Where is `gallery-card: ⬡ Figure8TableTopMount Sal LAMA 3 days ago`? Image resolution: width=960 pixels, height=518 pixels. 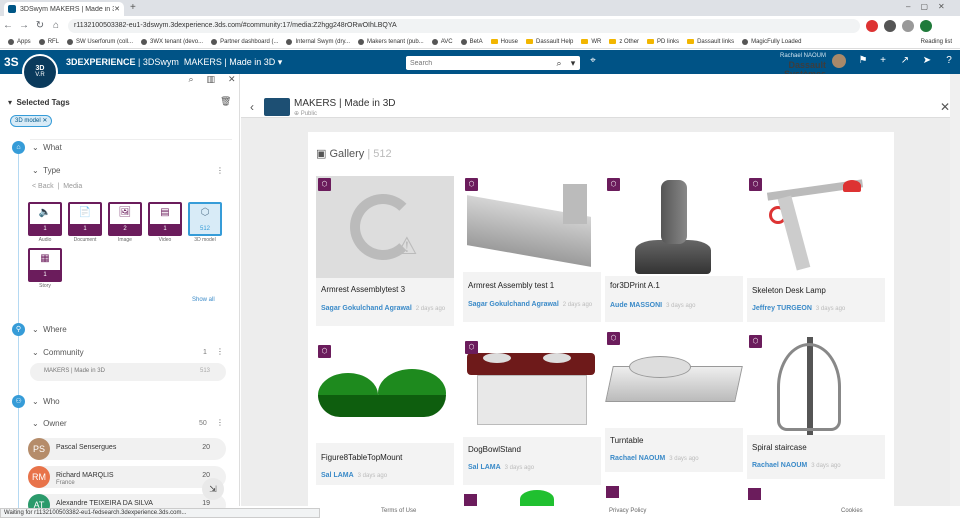
gallery-card: ⬡ Figure8TableTopMount Sal LAMA 3 days ago is located at coordinates (385, 414).